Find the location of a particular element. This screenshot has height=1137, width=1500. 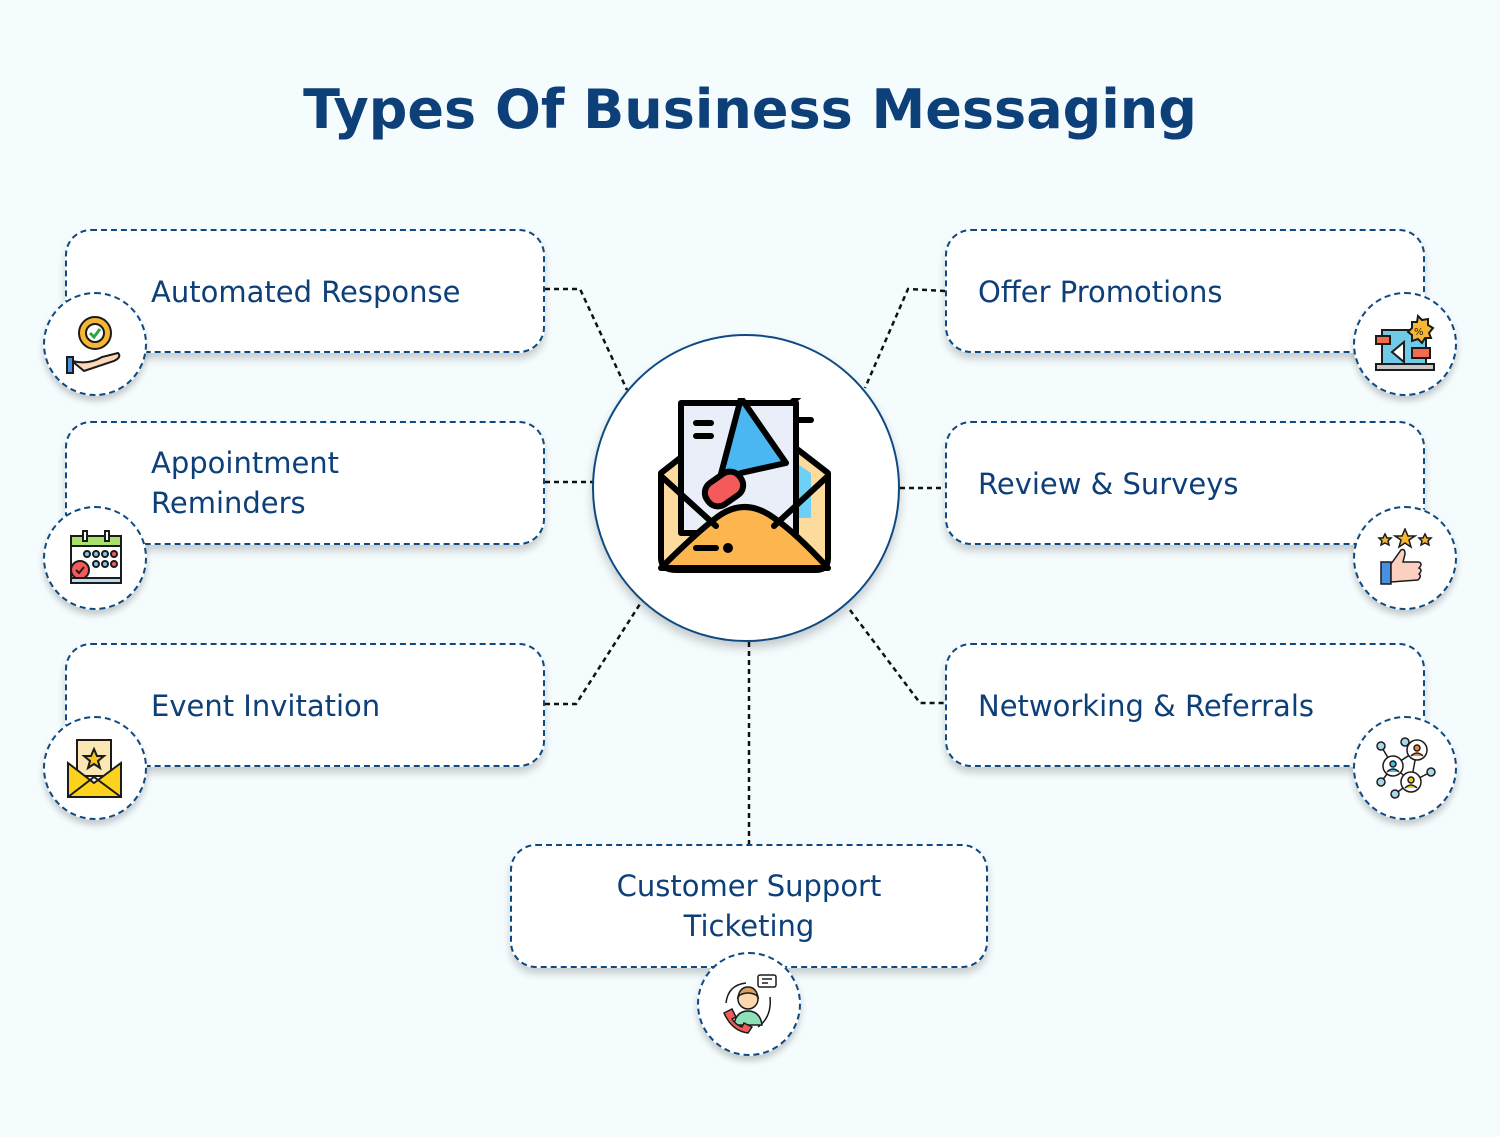

card-label: Event Invitation is located at coordinates (266, 706).